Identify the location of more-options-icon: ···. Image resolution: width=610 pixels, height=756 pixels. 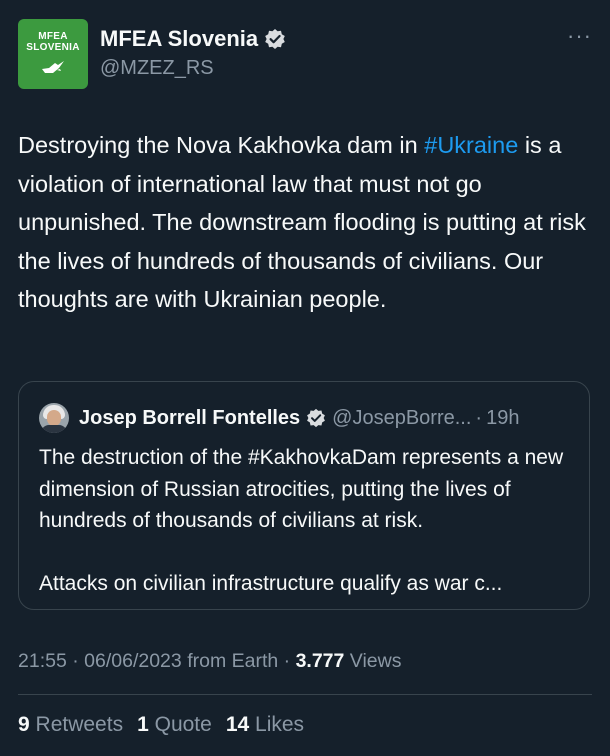
(579, 36).